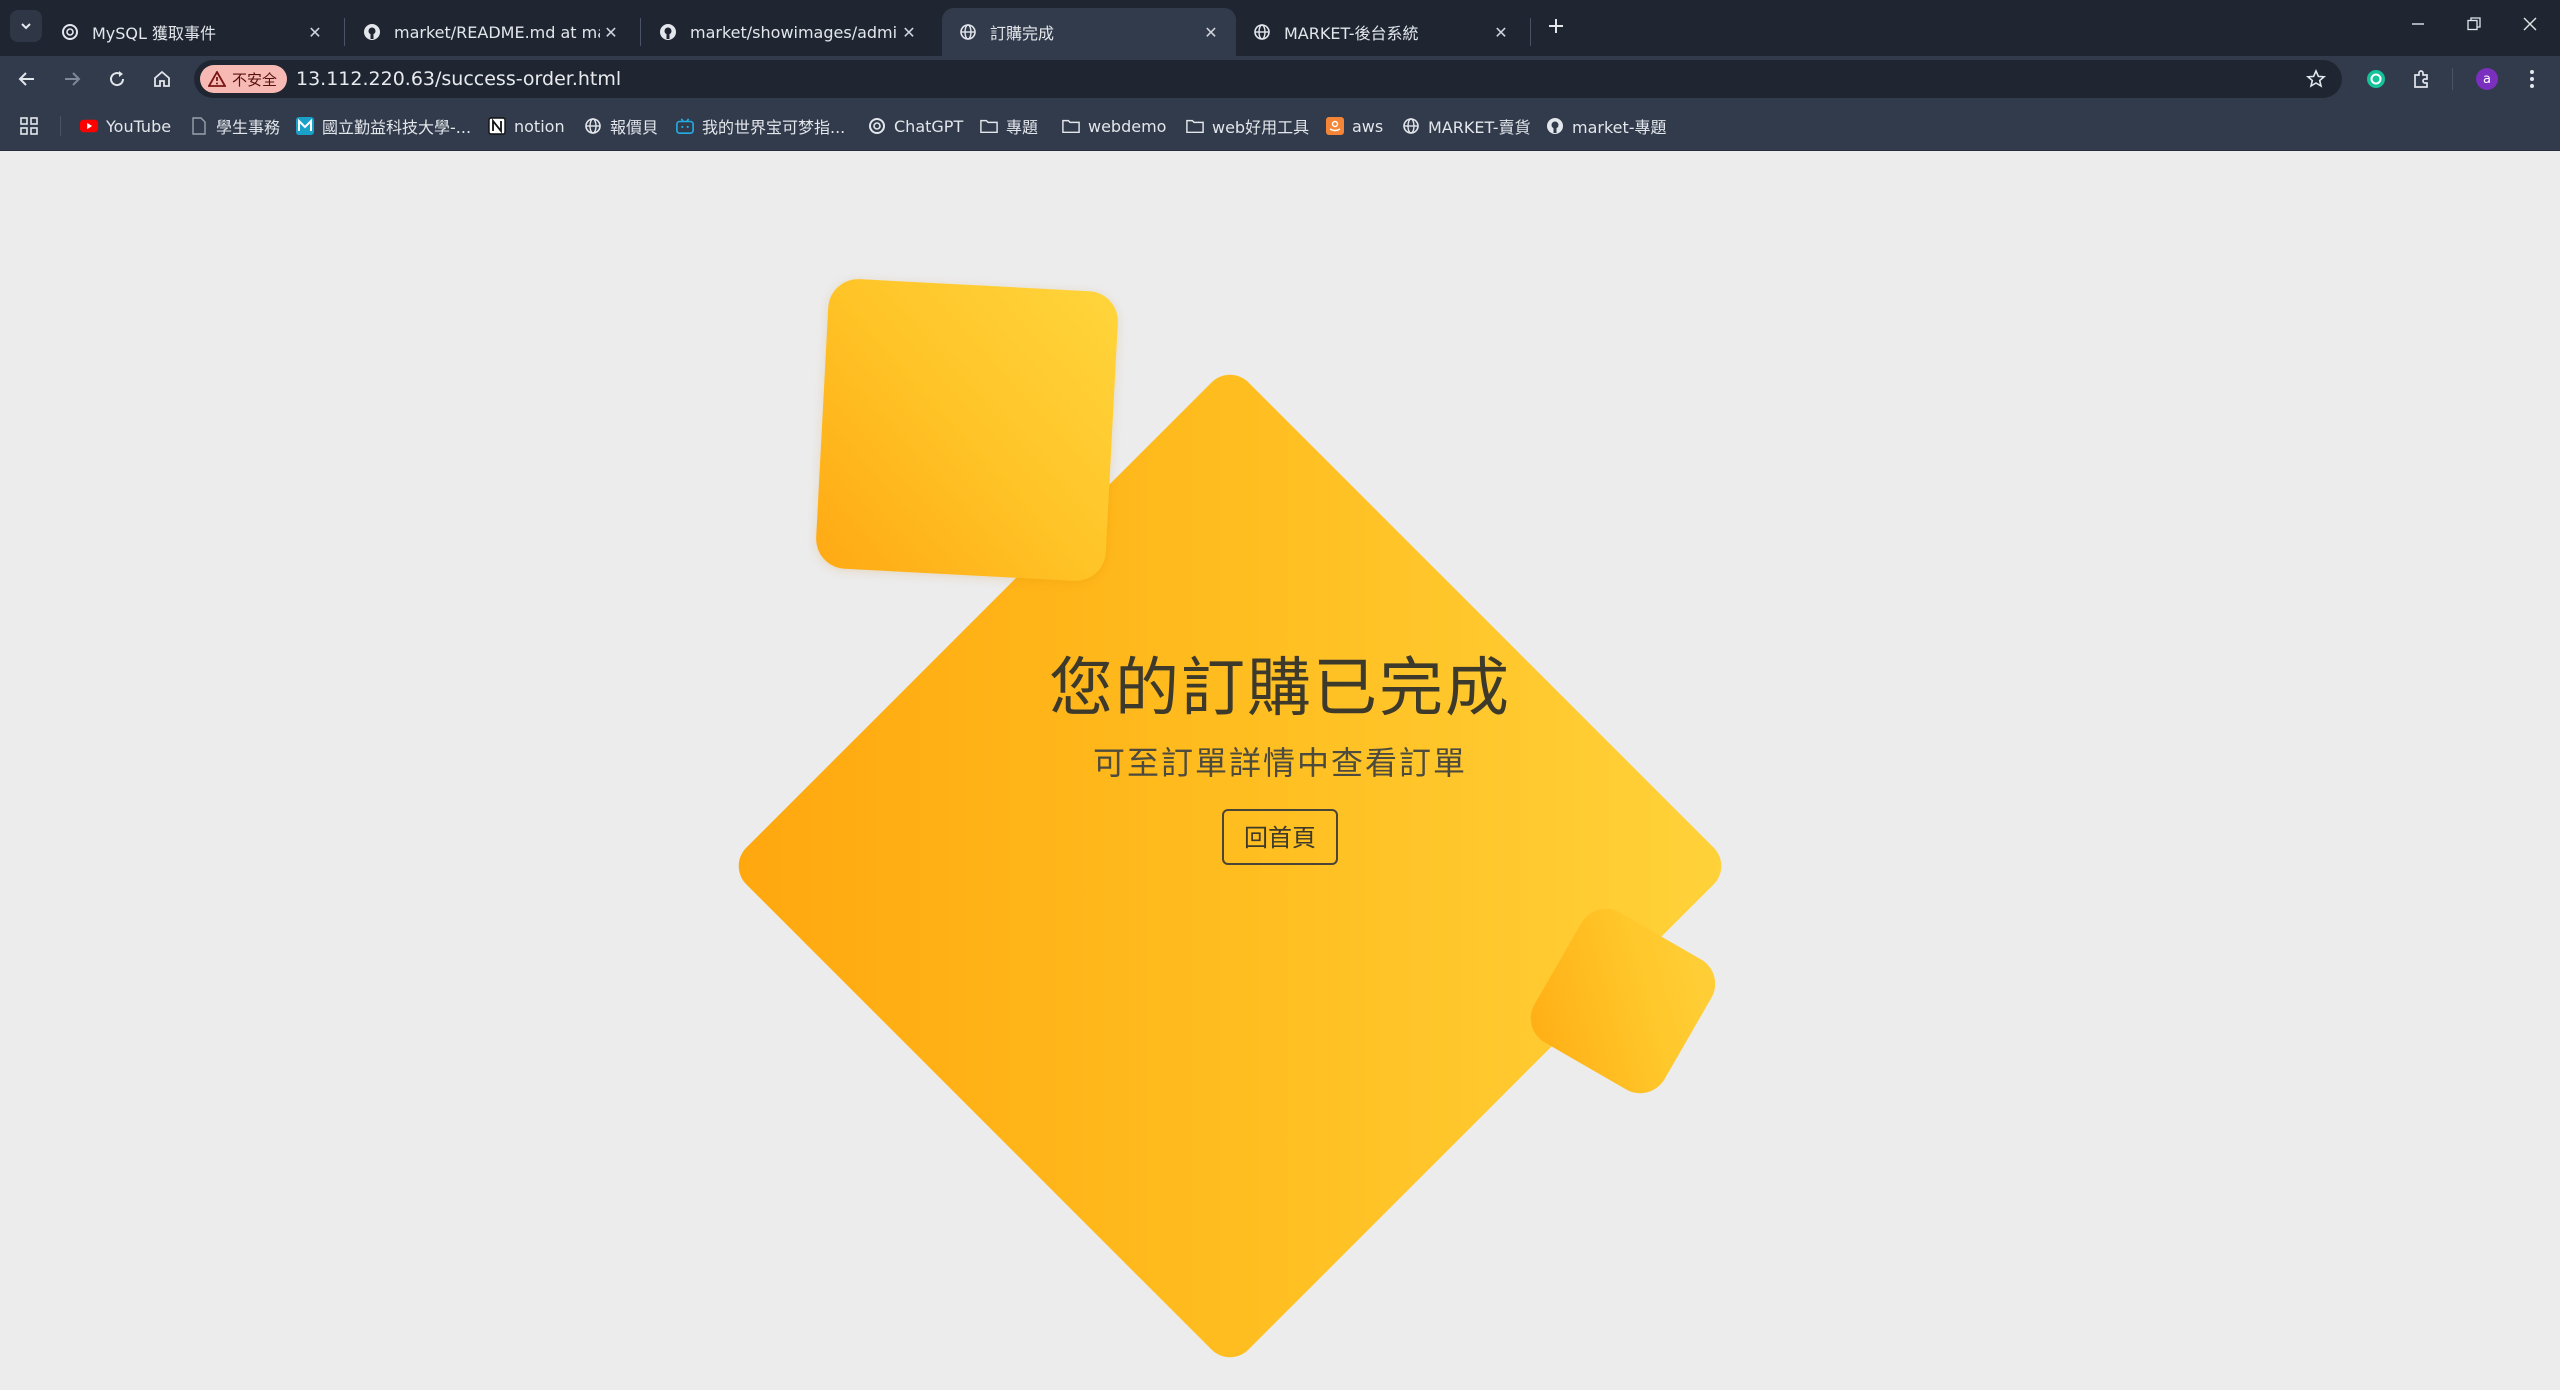 The height and width of the screenshot is (1390, 2560). I want to click on tab-readme: market/README.md at main ✕, so click(491, 32).